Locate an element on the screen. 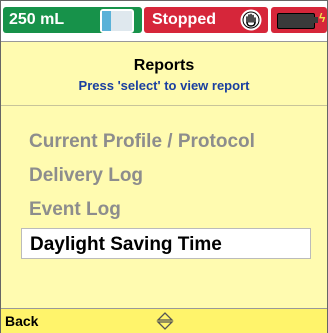 Image resolution: width=328 pixels, height=333 pixels. divider is located at coordinates (164, 105).